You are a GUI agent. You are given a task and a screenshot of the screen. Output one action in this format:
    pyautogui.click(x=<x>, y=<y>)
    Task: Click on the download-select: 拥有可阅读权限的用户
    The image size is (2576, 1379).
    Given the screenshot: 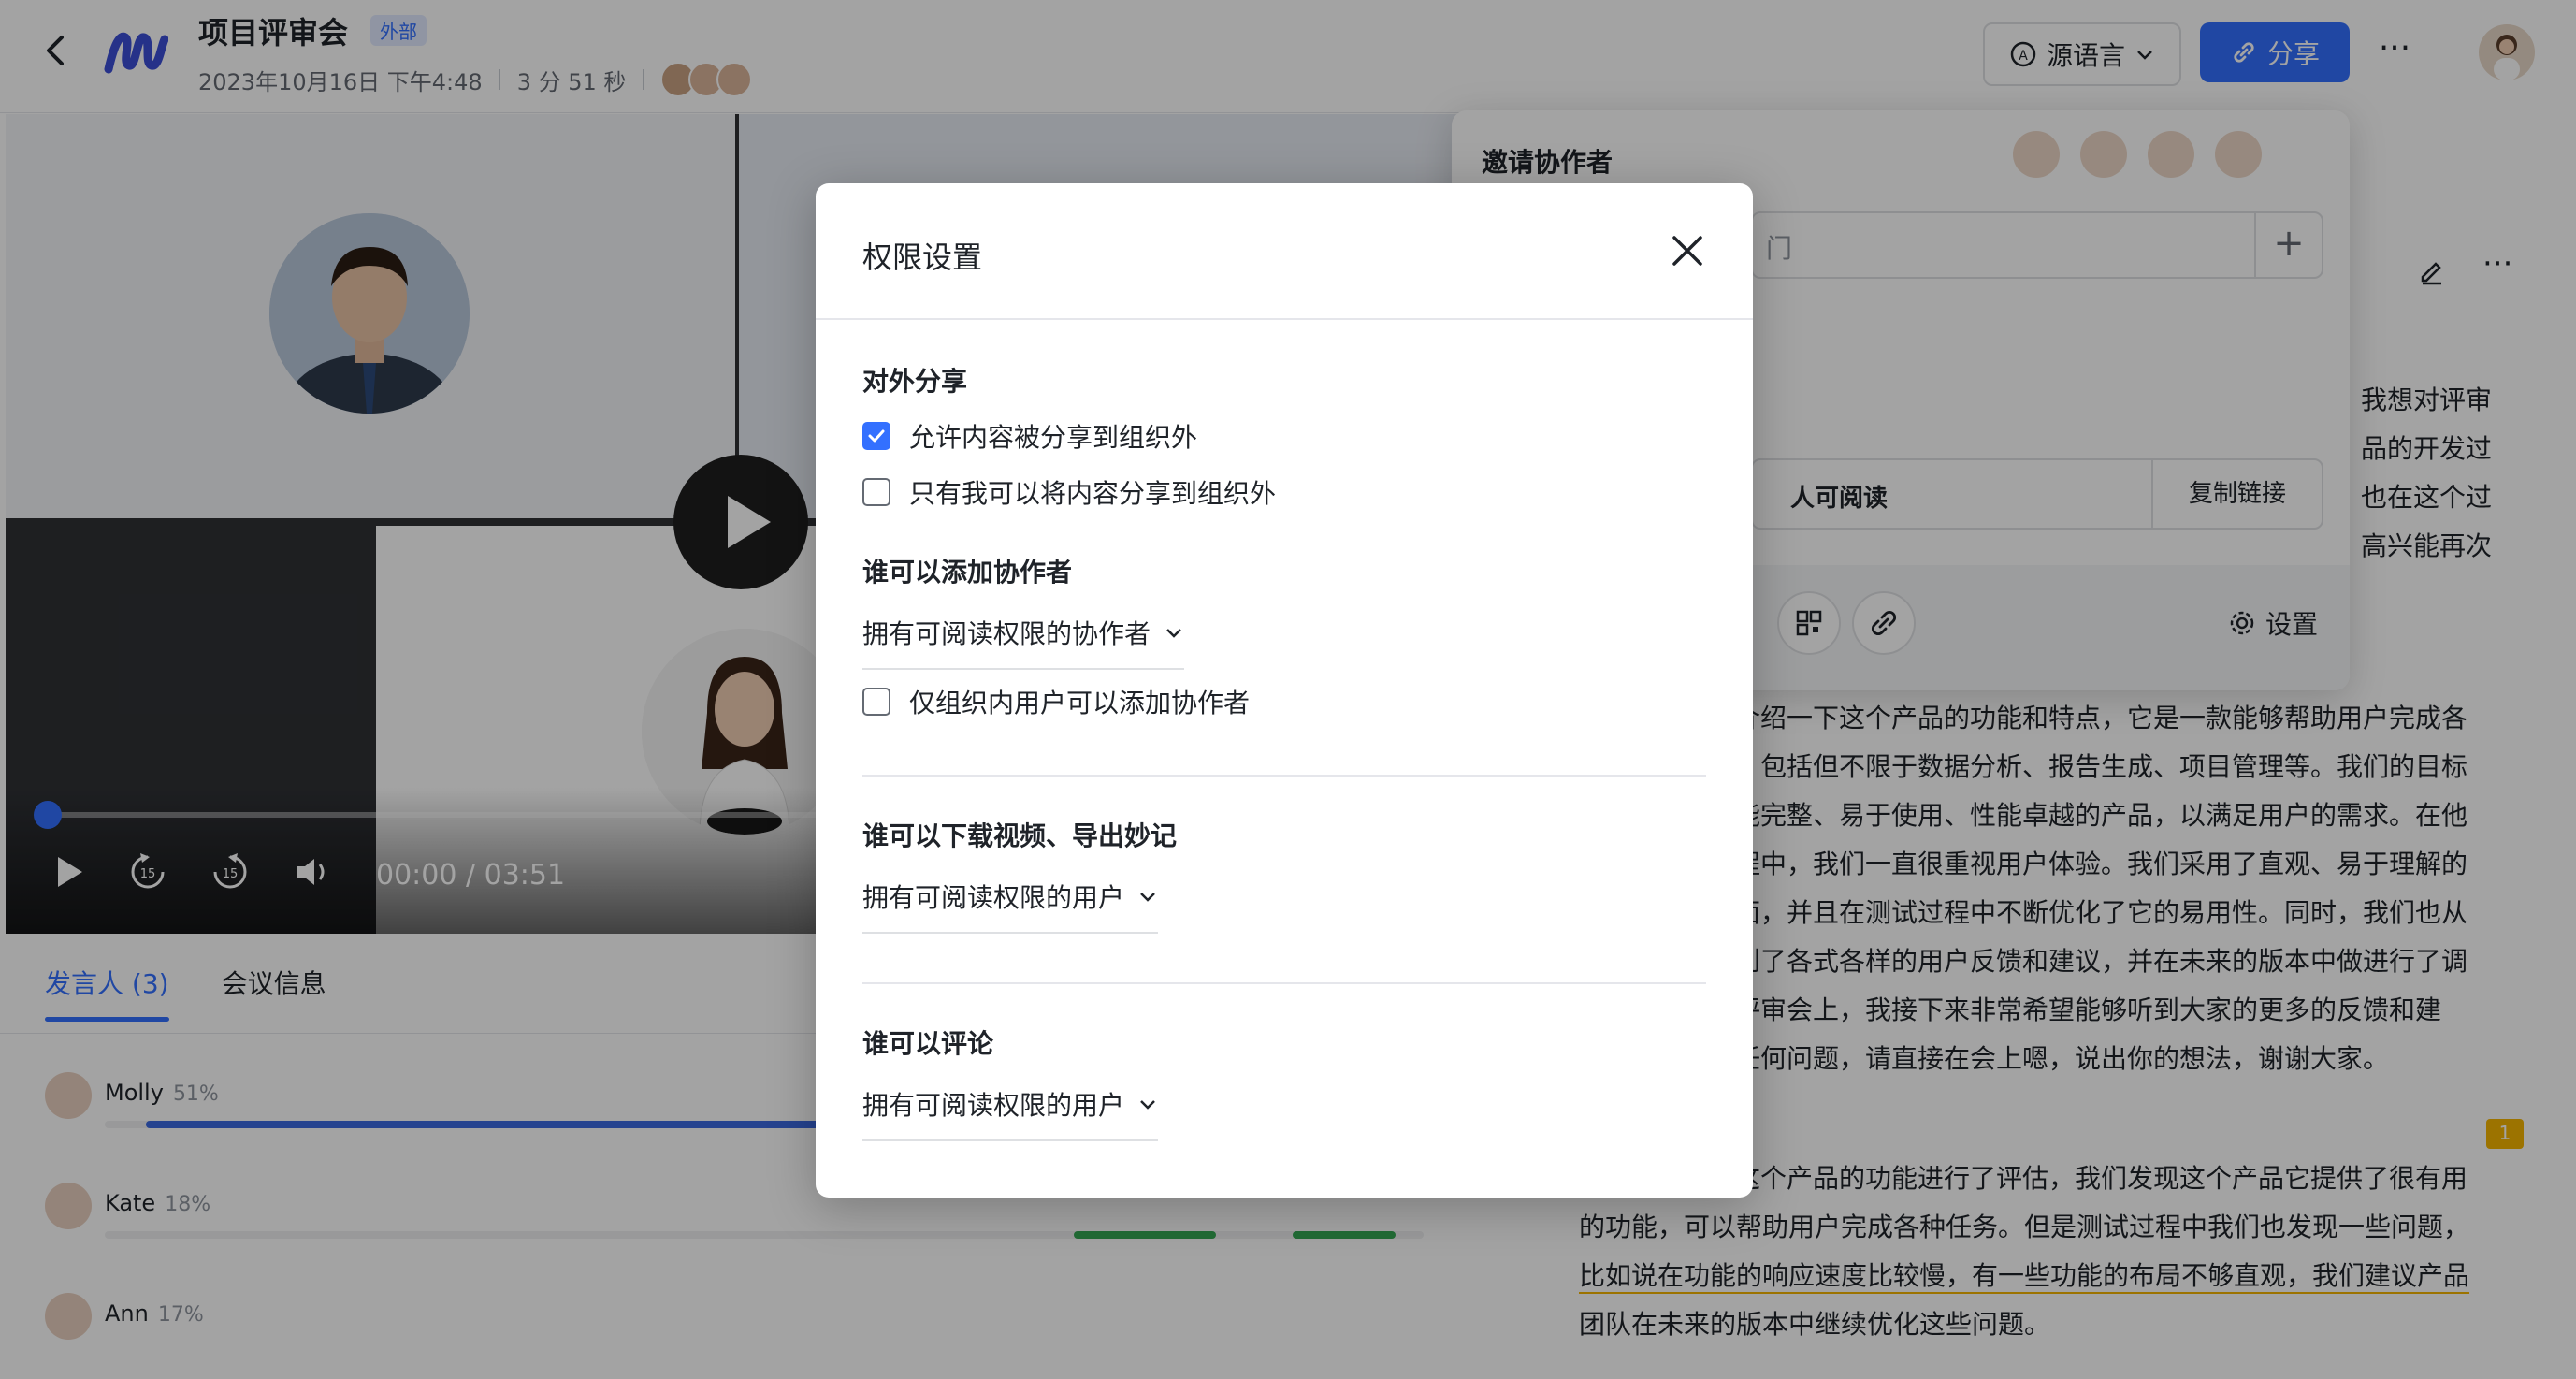 What is the action you would take?
    pyautogui.click(x=1010, y=906)
    